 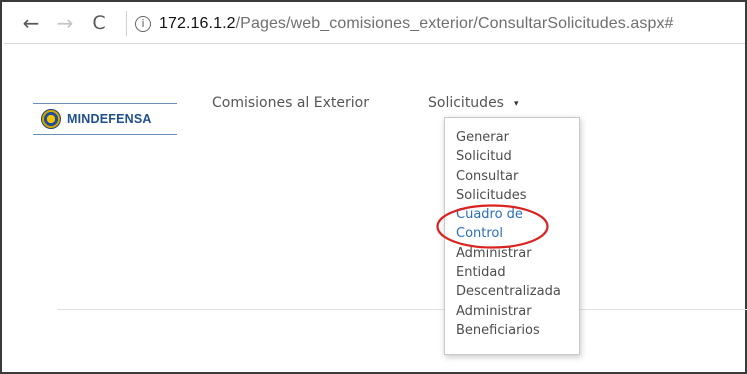 I want to click on menu-administrar-entidad-line1: Administrar, so click(x=517, y=253).